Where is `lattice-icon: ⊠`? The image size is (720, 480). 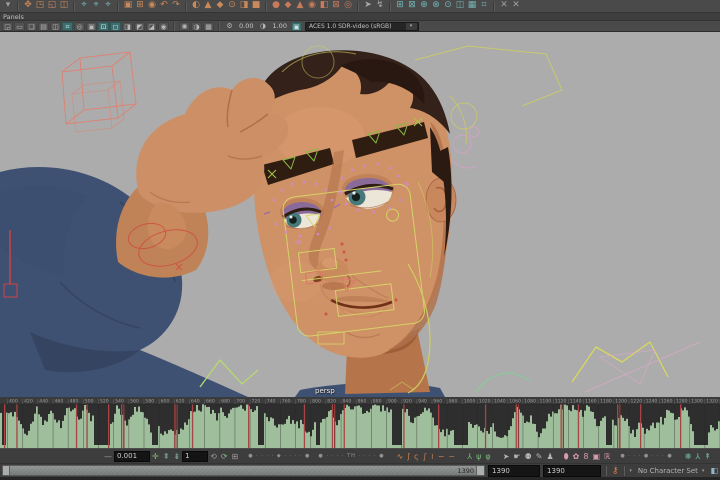 lattice-icon: ⊠ is located at coordinates (336, 5).